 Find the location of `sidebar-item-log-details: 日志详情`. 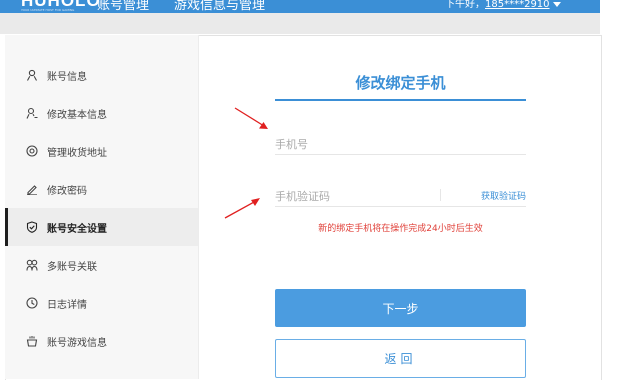

sidebar-item-log-details: 日志详情 is located at coordinates (101, 303).